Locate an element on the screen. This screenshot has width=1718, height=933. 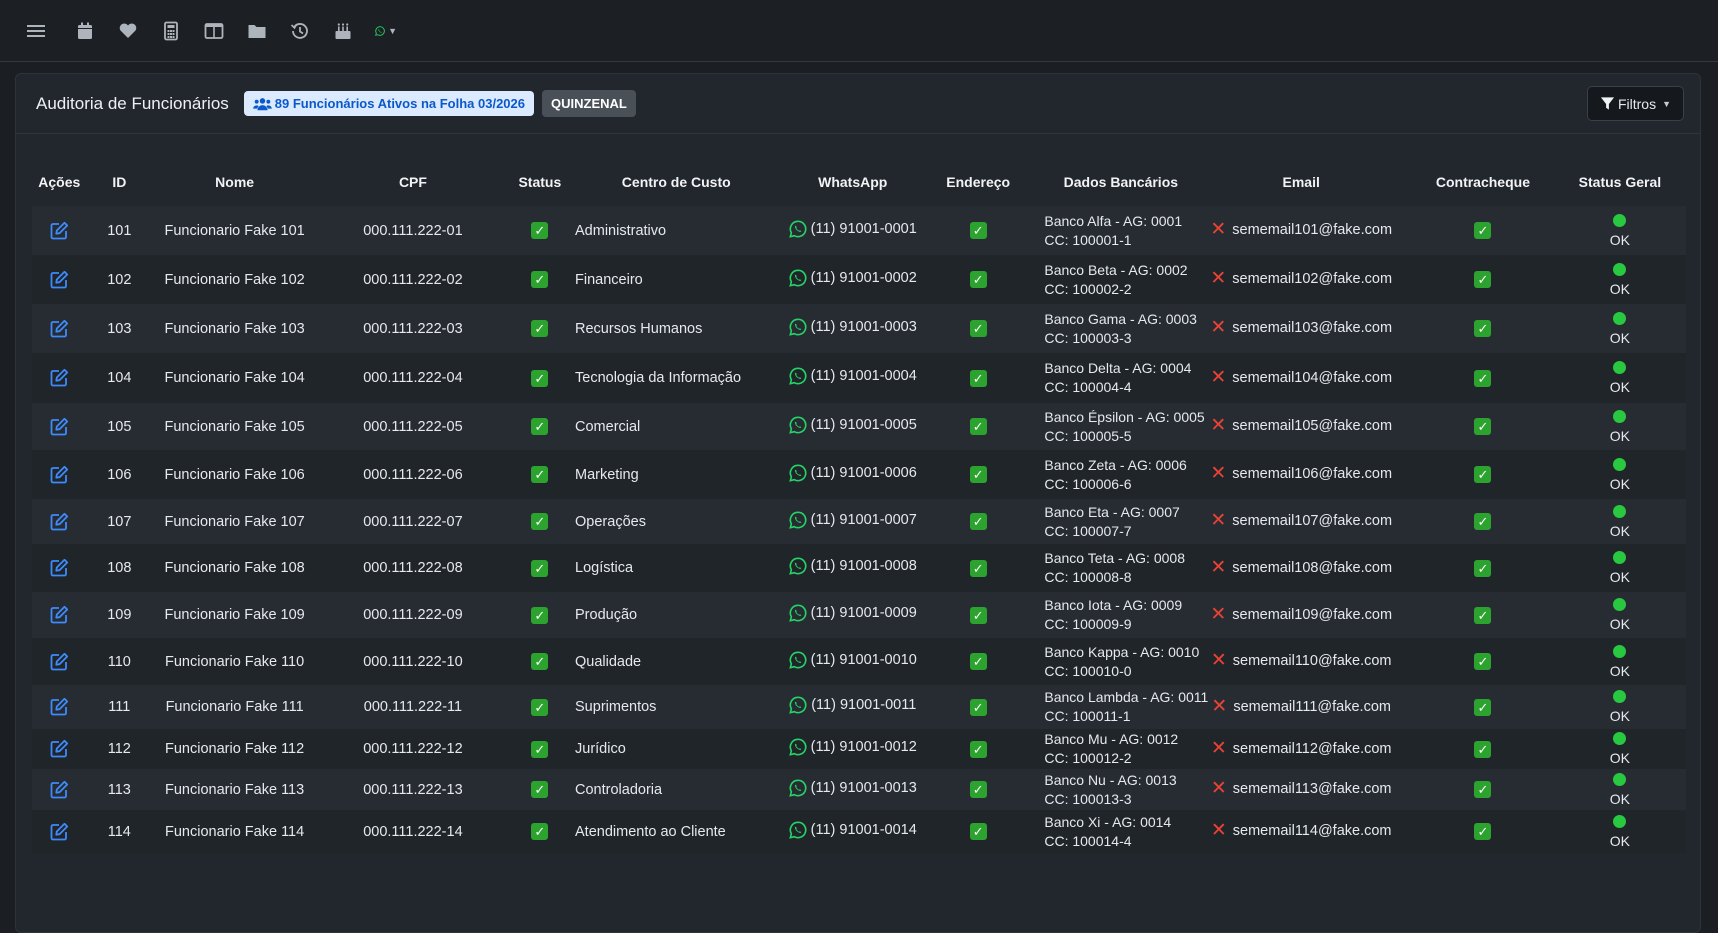
col-whatsapp: WhatsApp is located at coordinates (852, 182).